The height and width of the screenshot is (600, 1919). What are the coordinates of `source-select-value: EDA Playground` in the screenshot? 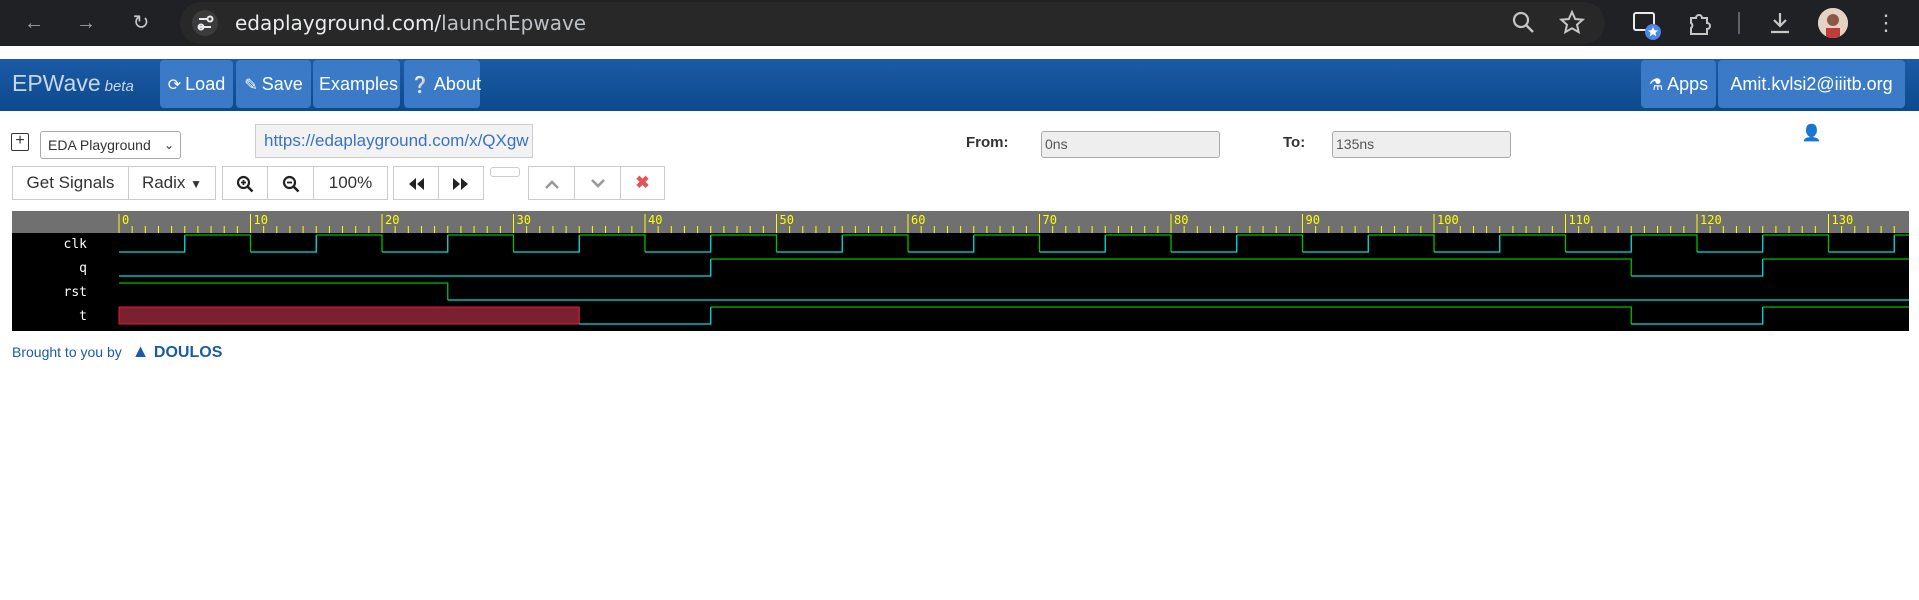 It's located at (99, 145).